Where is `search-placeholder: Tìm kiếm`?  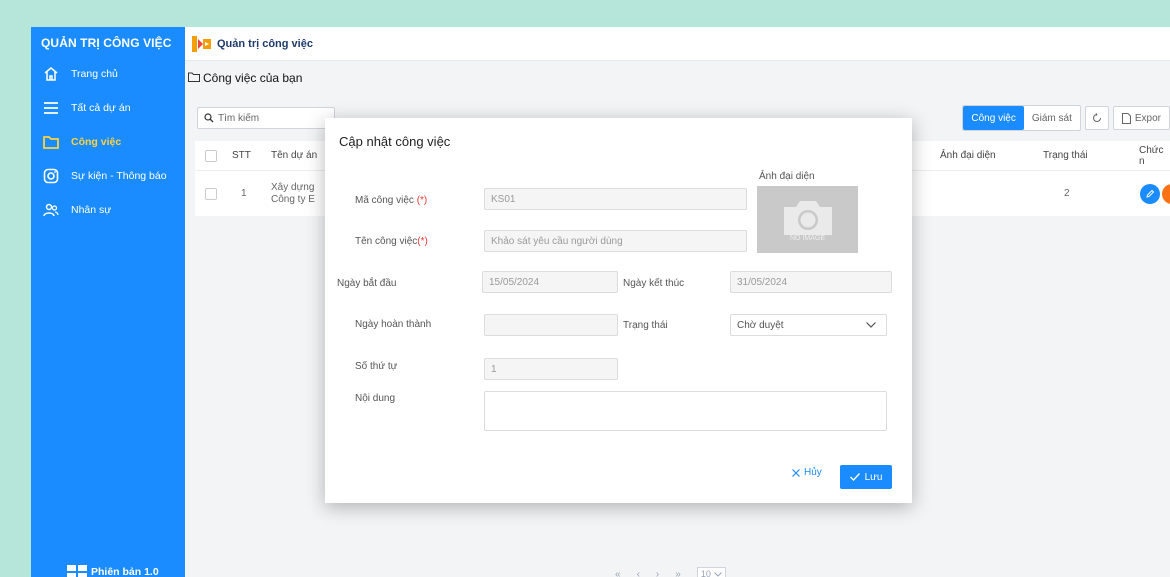 search-placeholder: Tìm kiếm is located at coordinates (239, 118).